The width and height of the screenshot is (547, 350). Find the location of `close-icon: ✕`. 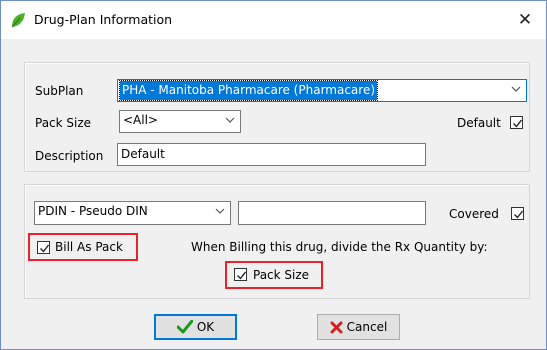

close-icon: ✕ is located at coordinates (525, 20).